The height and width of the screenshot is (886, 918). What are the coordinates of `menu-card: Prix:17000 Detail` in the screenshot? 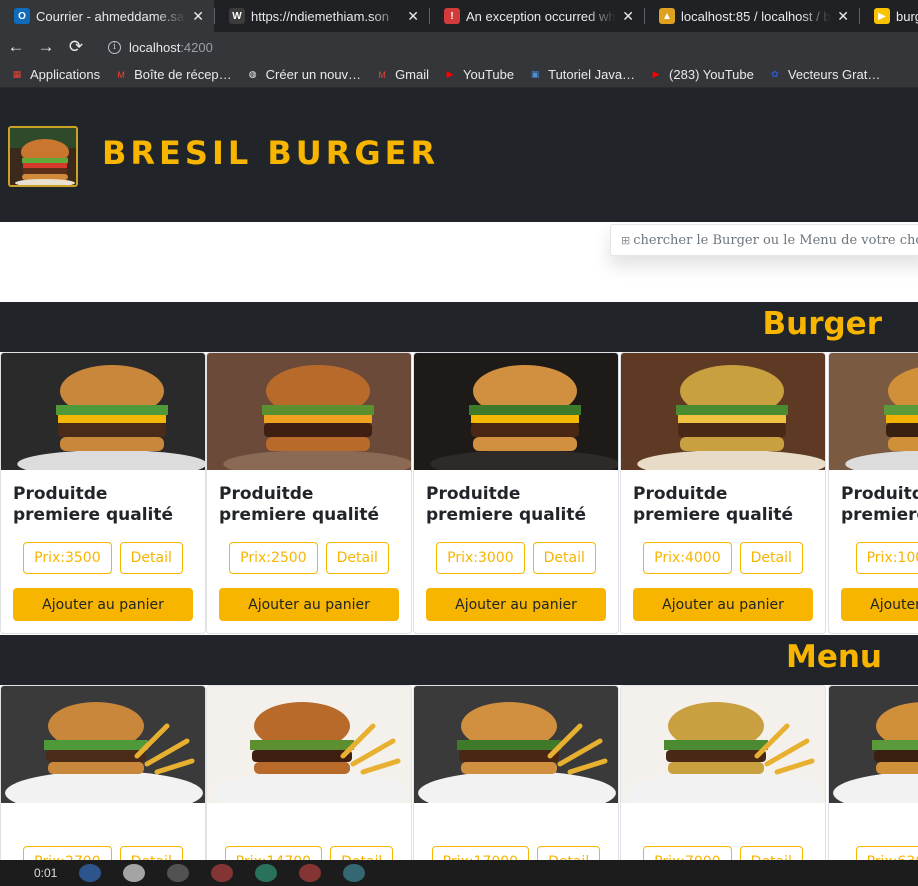 It's located at (516, 772).